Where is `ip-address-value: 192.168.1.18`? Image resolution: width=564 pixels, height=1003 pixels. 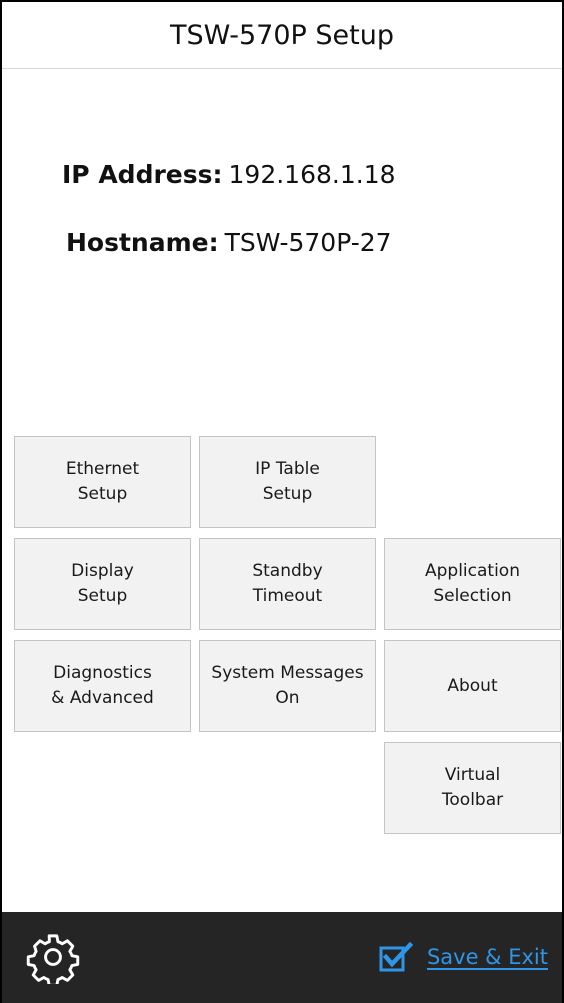 ip-address-value: 192.168.1.18 is located at coordinates (312, 174).